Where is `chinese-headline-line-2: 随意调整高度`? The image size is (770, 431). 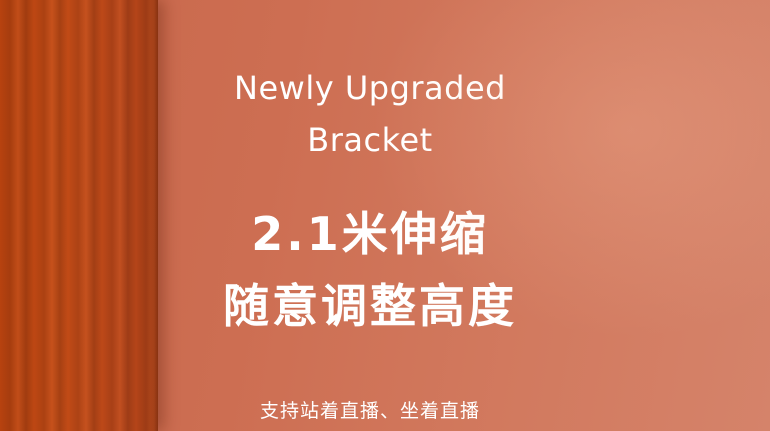 chinese-headline-line-2: 随意调整高度 is located at coordinates (370, 306).